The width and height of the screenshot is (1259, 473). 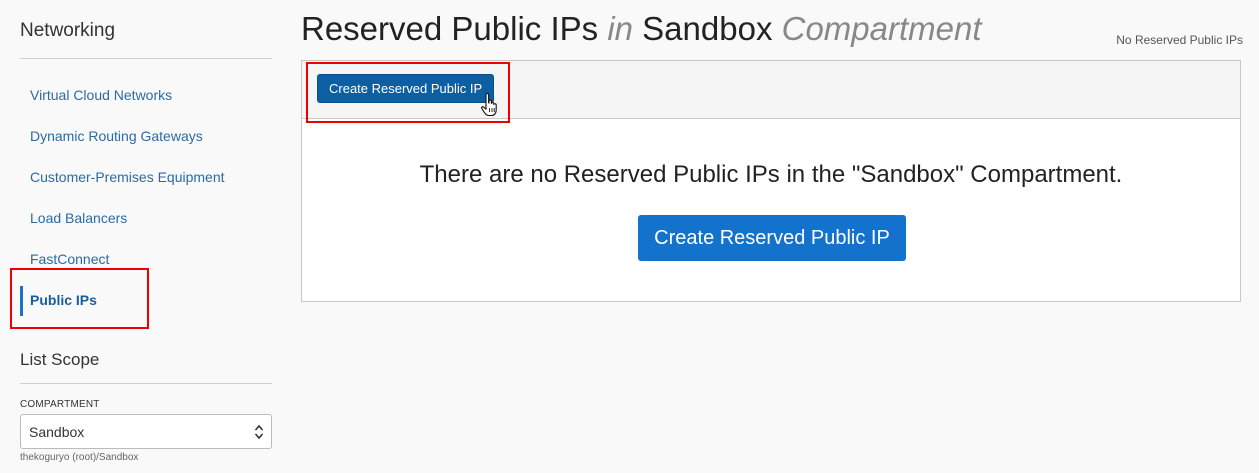 I want to click on sidebar-item-virtual-cloud-networks: Virtual Cloud Networks, so click(x=146, y=94).